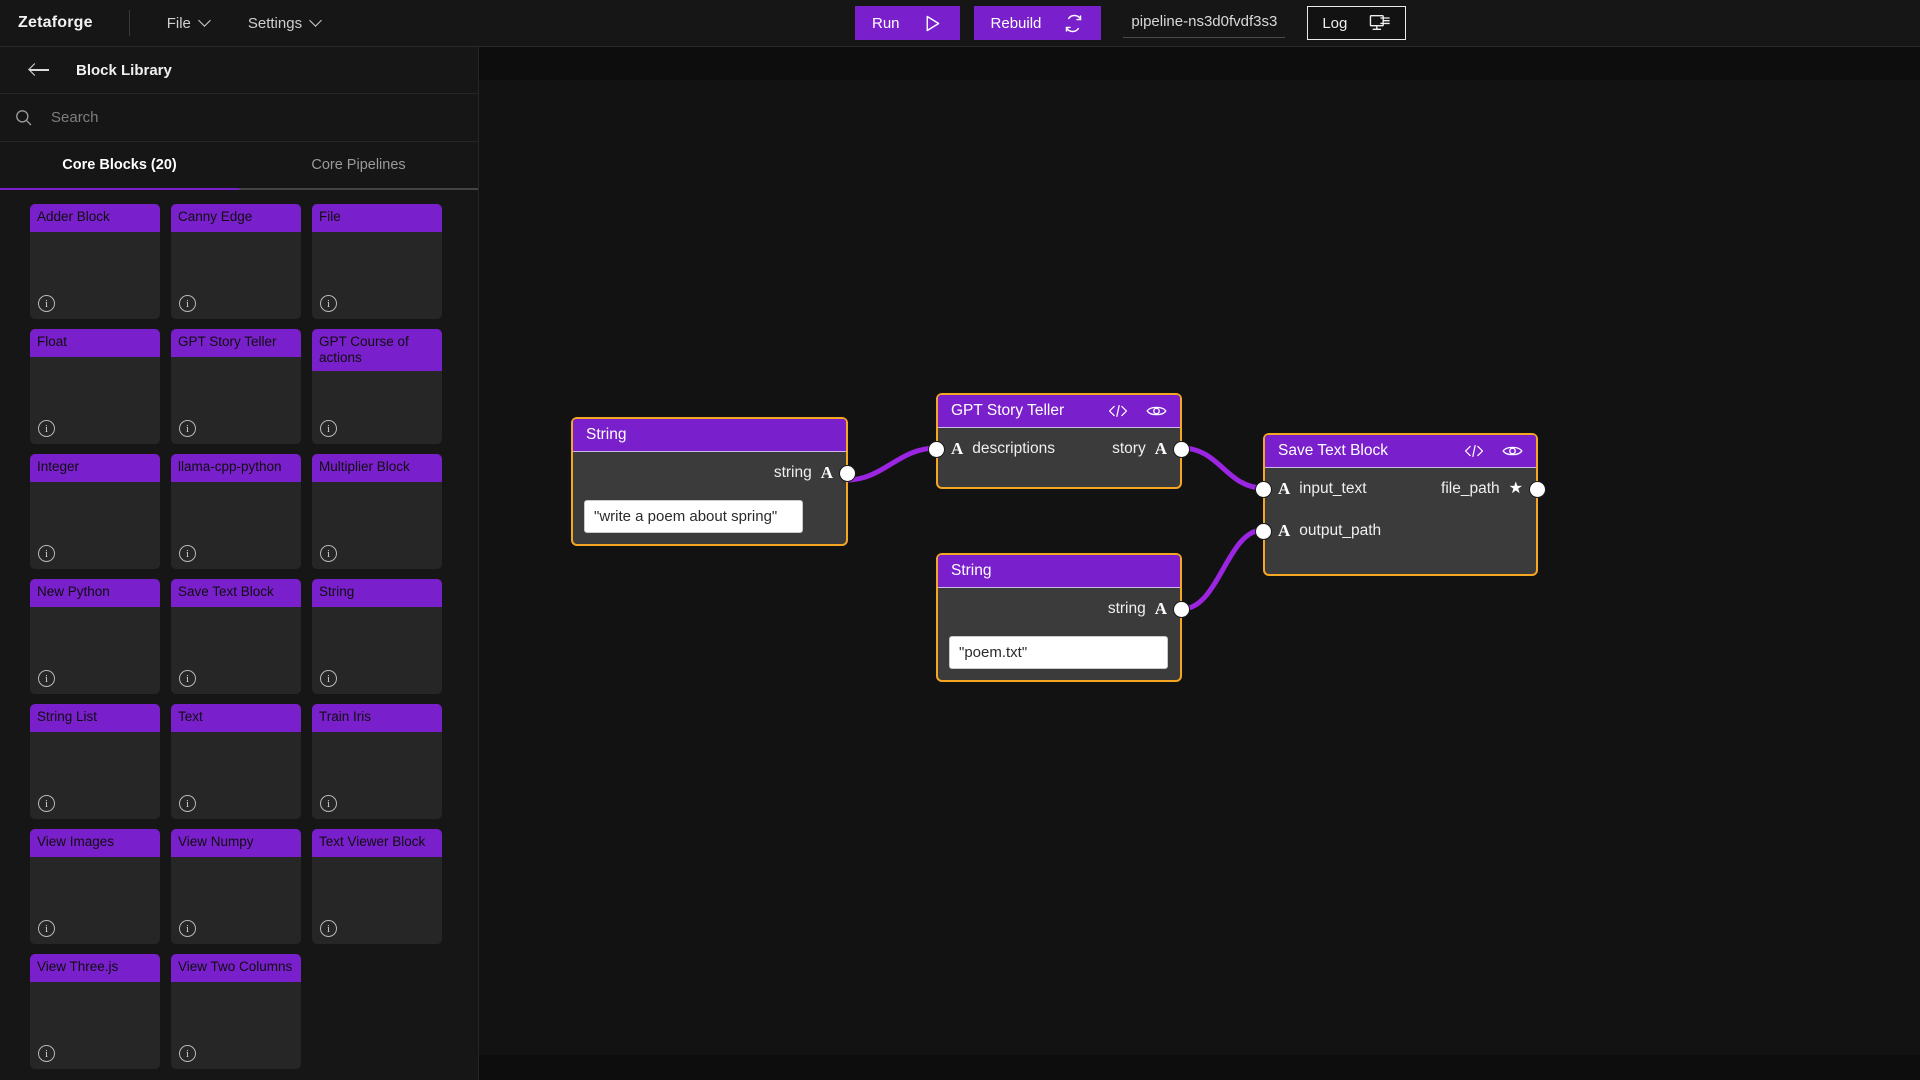 This screenshot has width=1920, height=1080. What do you see at coordinates (95, 886) in the screenshot?
I see `block-card: View Images i` at bounding box center [95, 886].